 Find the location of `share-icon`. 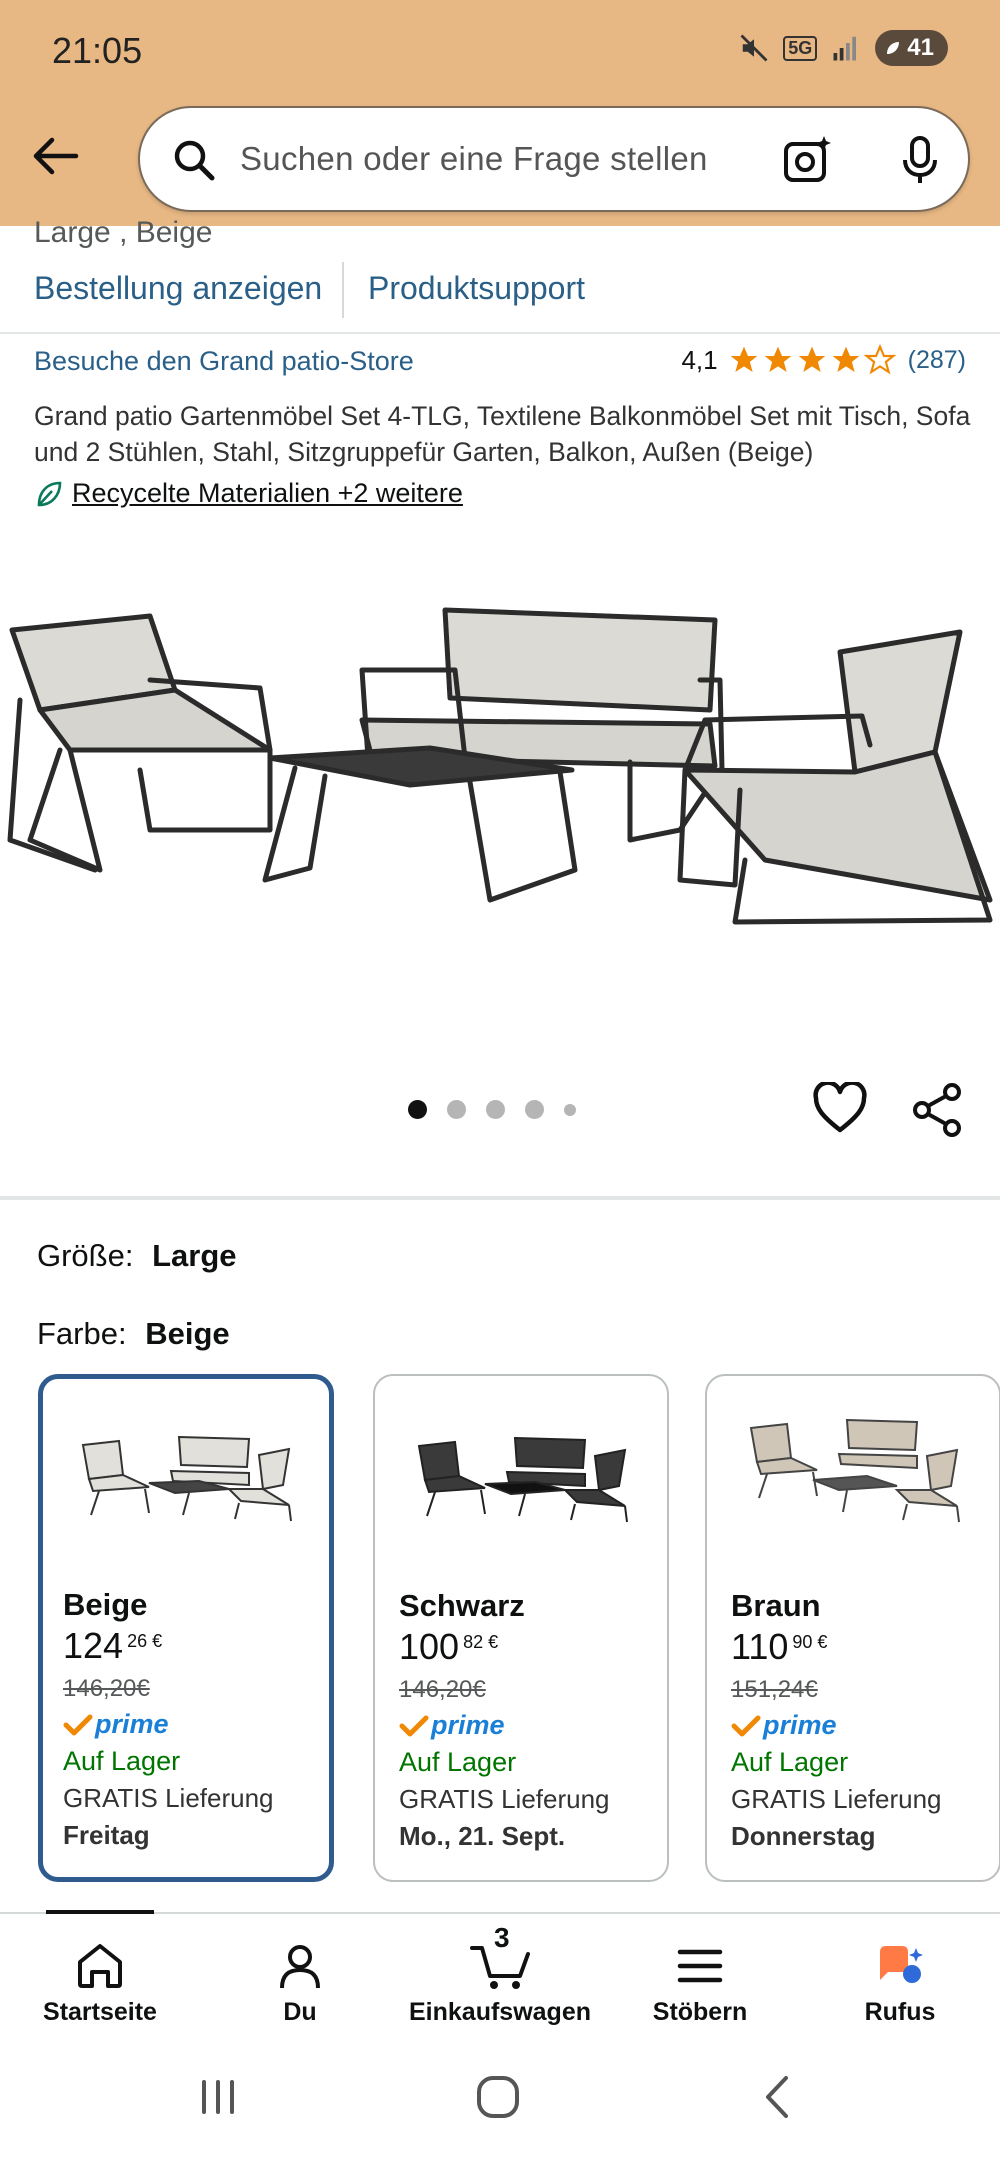

share-icon is located at coordinates (937, 1110).